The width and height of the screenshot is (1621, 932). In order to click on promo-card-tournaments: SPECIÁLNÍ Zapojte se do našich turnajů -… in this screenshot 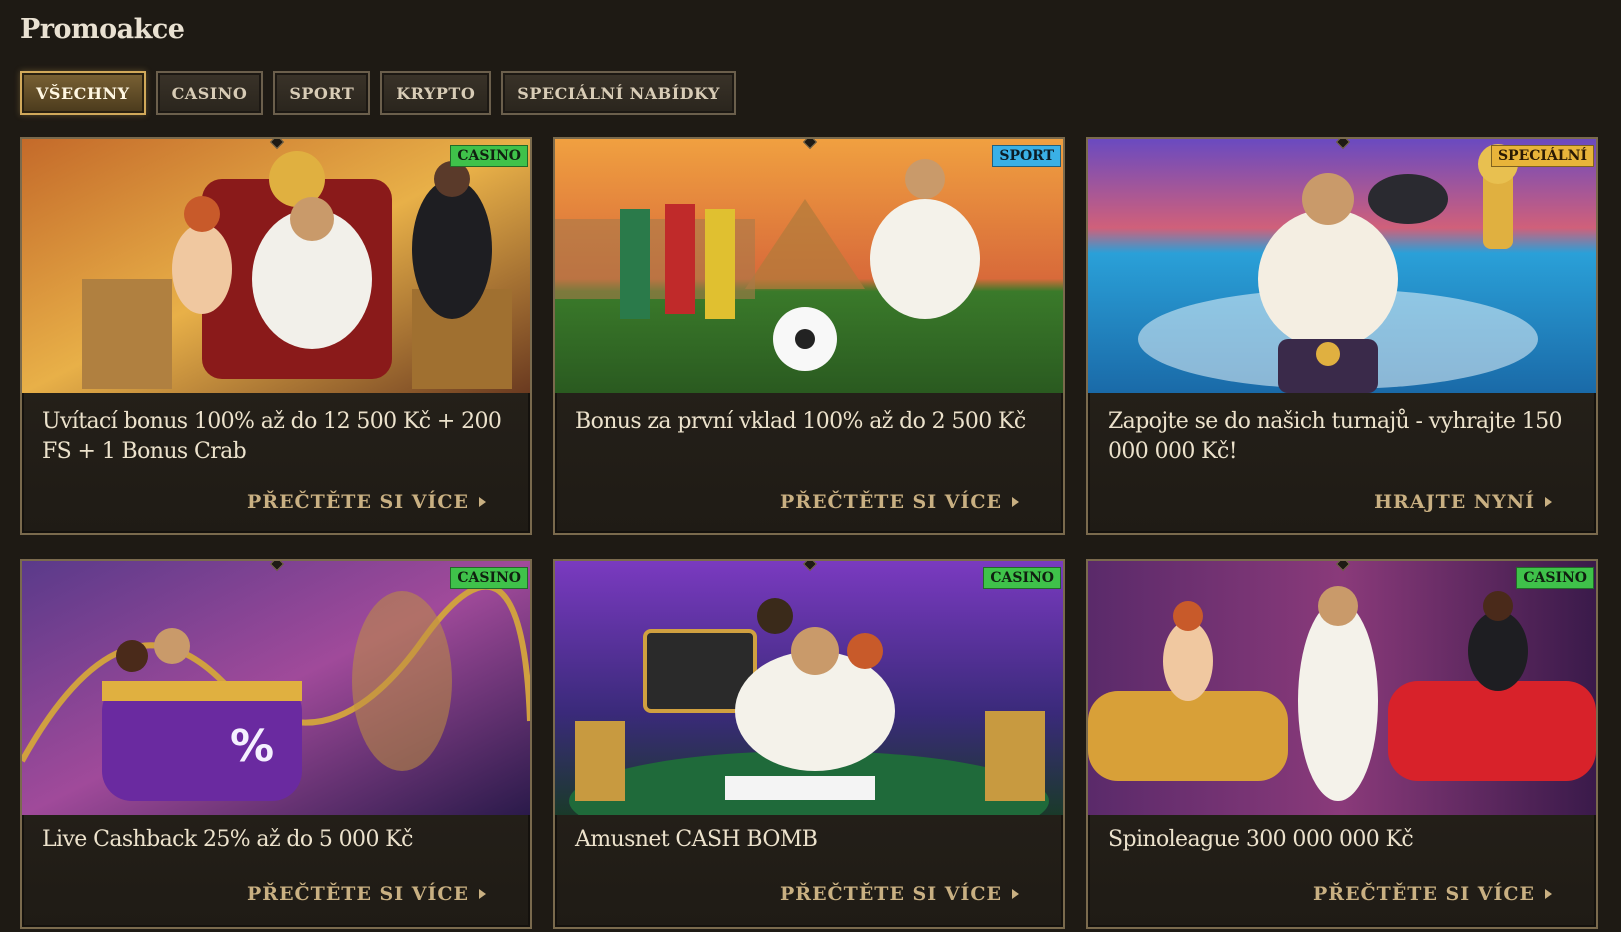, I will do `click(1342, 336)`.